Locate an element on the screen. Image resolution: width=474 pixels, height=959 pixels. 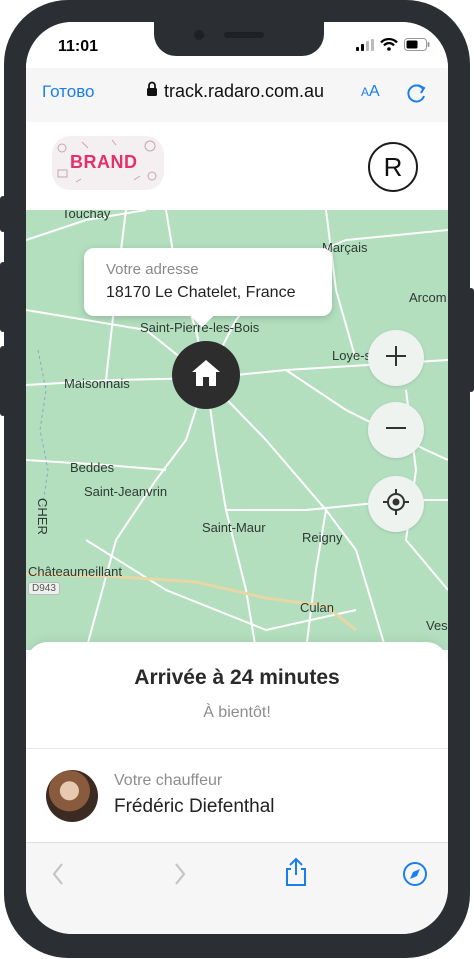
brand-logo: BRAND is located at coordinates (108, 163).